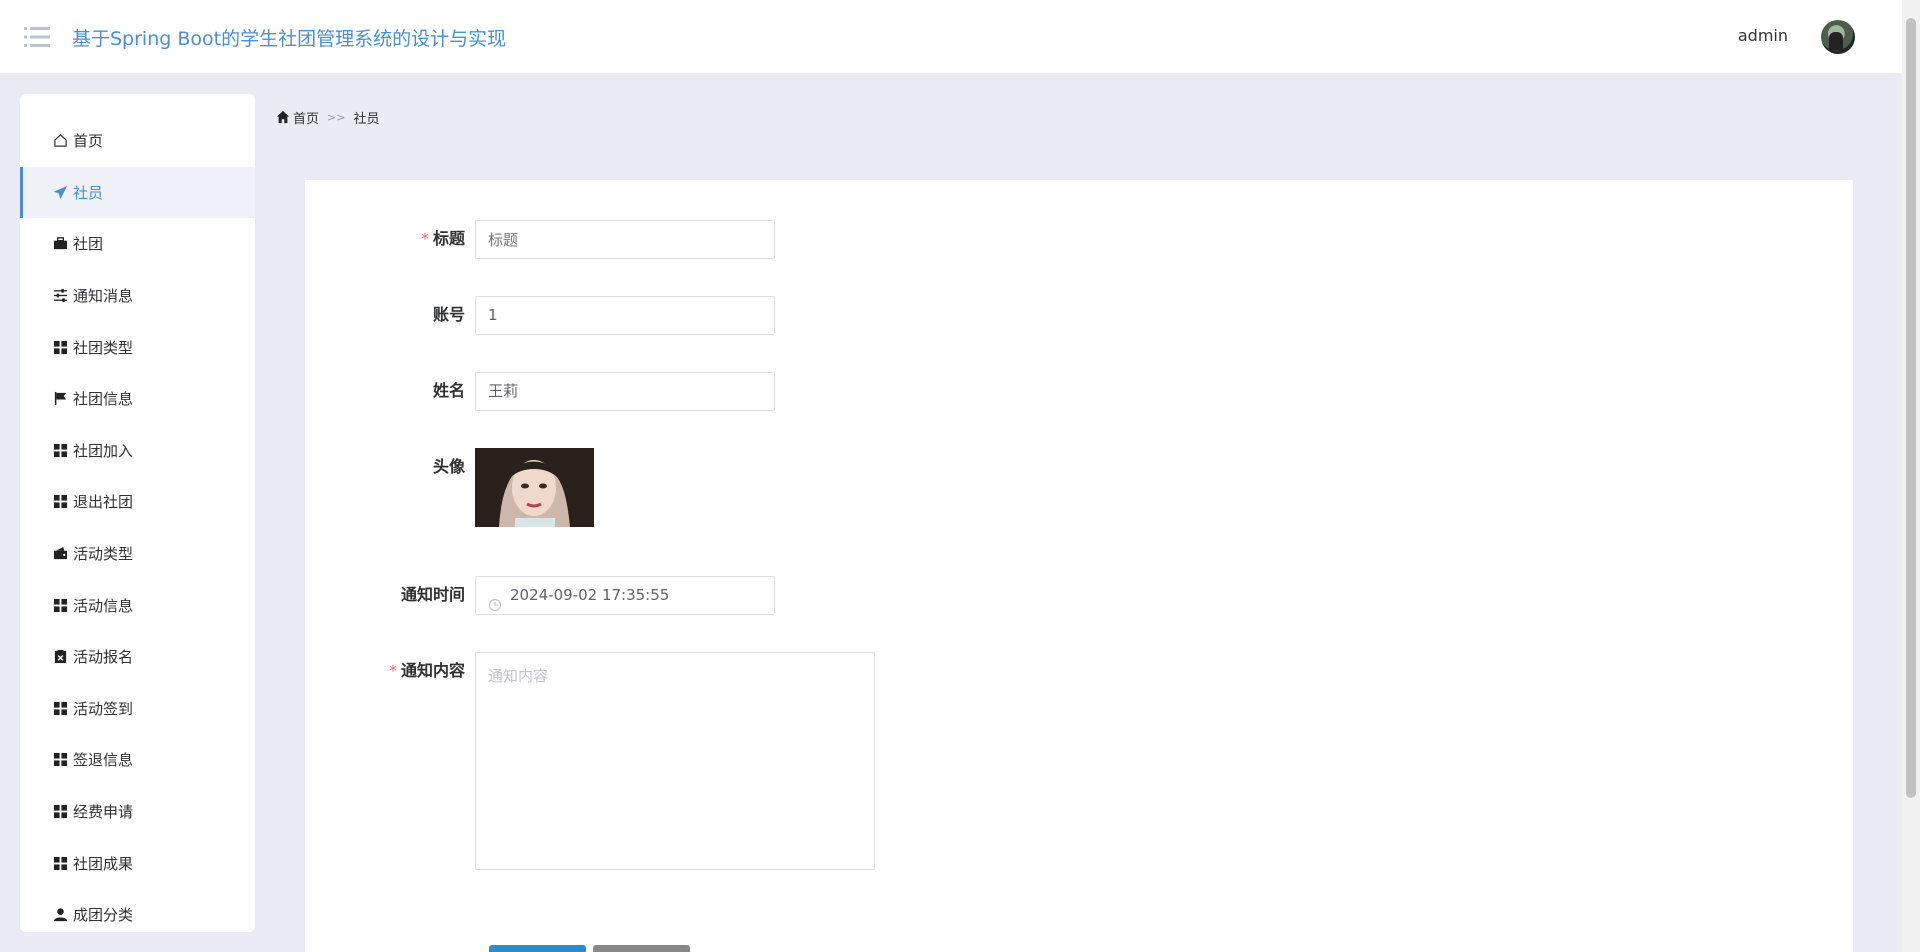  Describe the element at coordinates (426, 670) in the screenshot. I see `content-label: * 通知内容` at that location.